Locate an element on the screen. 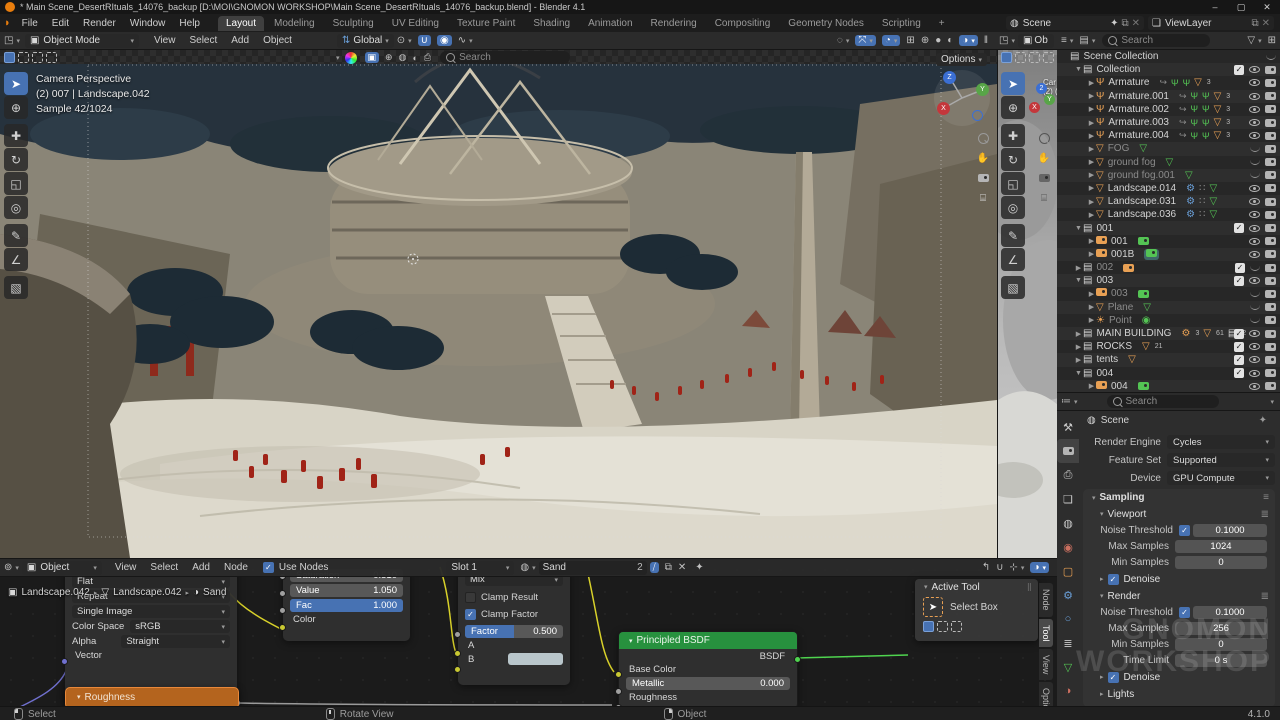 Image resolution: width=1280 pixels, height=720 pixels. collapse-icon: ▾ is located at coordinates (338, 58).